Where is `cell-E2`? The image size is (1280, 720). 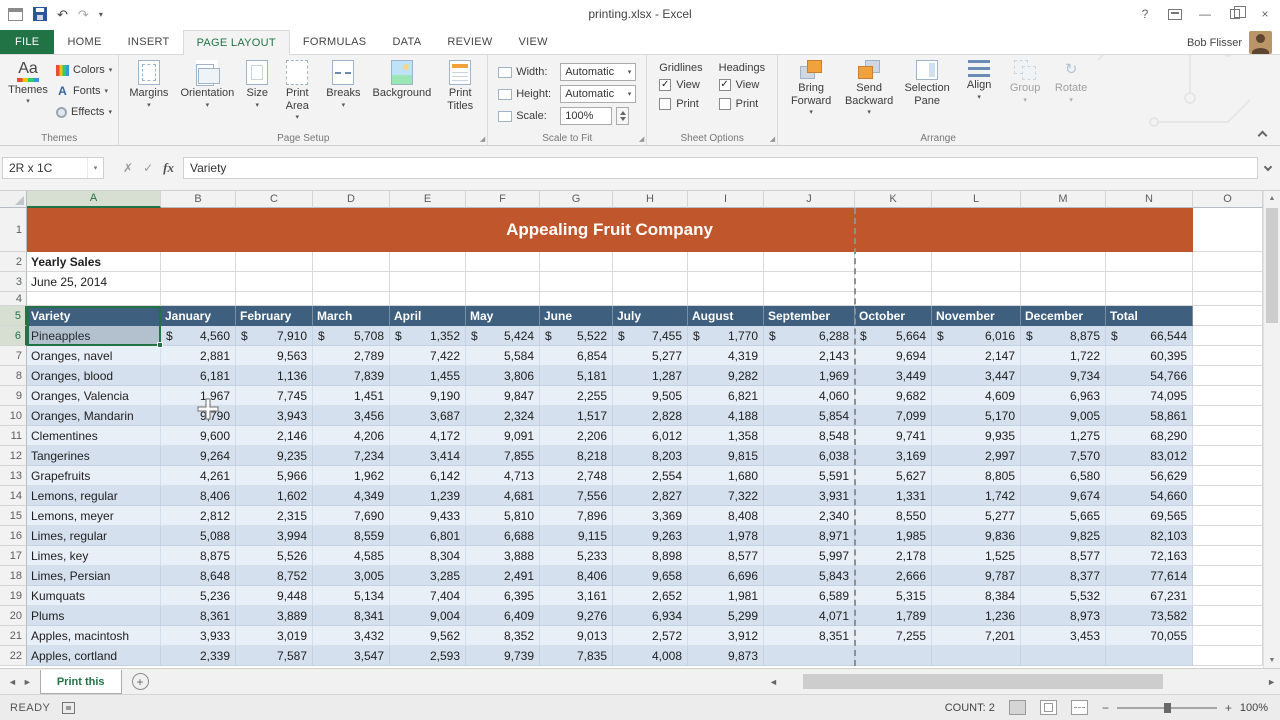
cell-E2 is located at coordinates (428, 262).